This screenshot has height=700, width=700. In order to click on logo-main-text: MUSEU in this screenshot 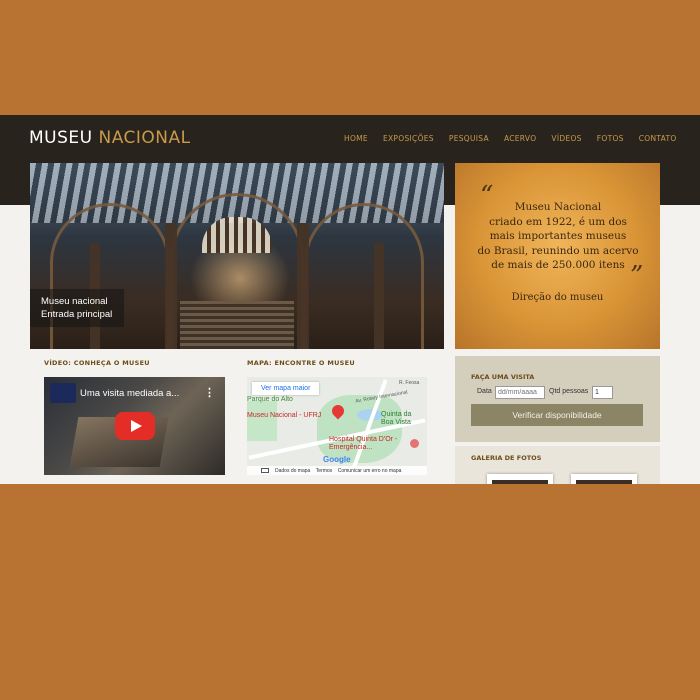, I will do `click(61, 138)`.